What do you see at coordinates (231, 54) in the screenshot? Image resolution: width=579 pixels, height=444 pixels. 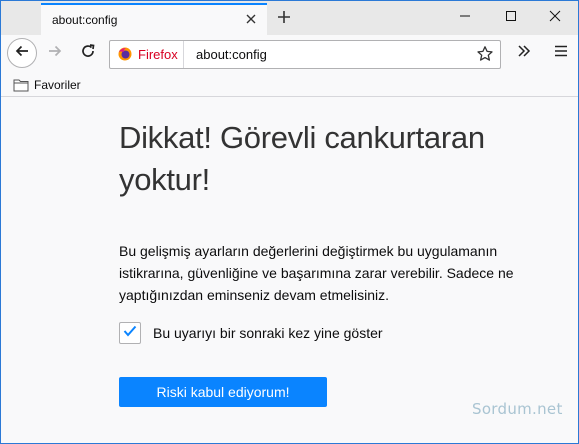 I see `url-text: about:config` at bounding box center [231, 54].